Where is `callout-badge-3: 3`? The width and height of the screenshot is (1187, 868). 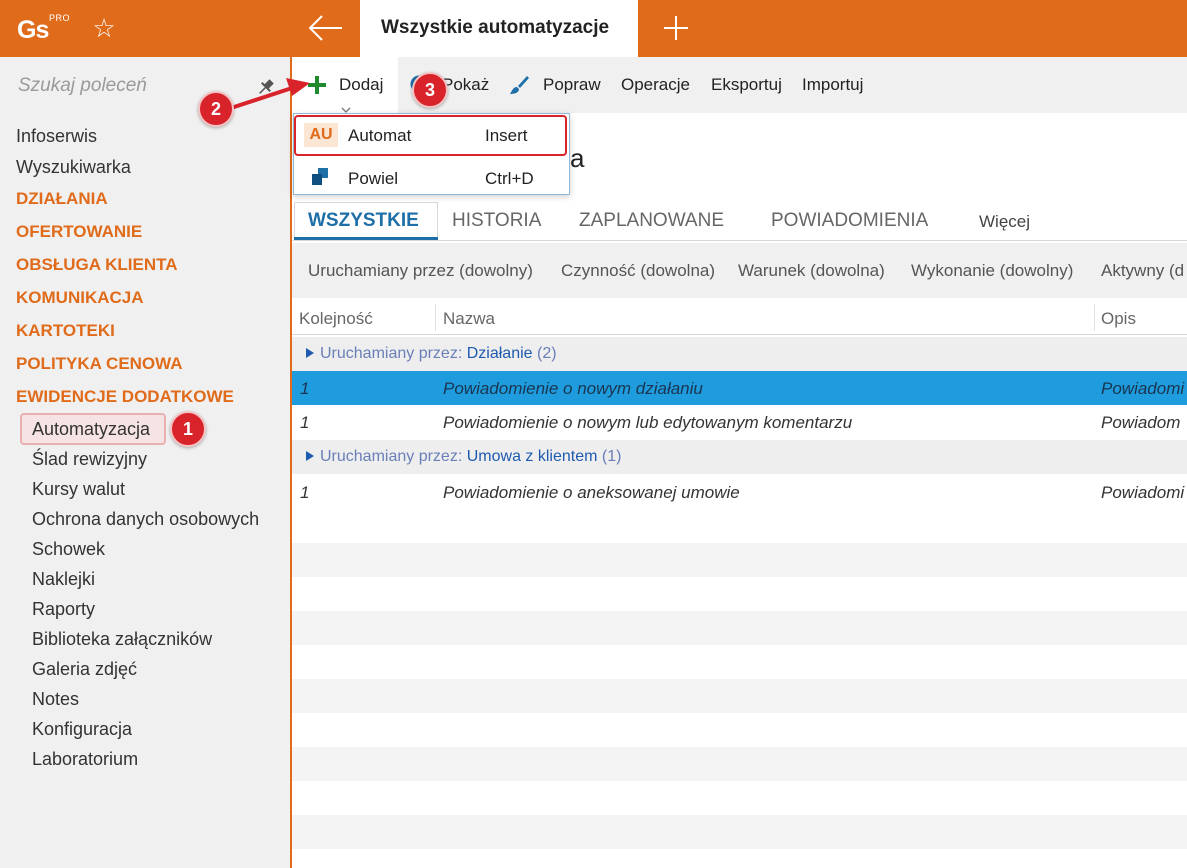 callout-badge-3: 3 is located at coordinates (430, 90).